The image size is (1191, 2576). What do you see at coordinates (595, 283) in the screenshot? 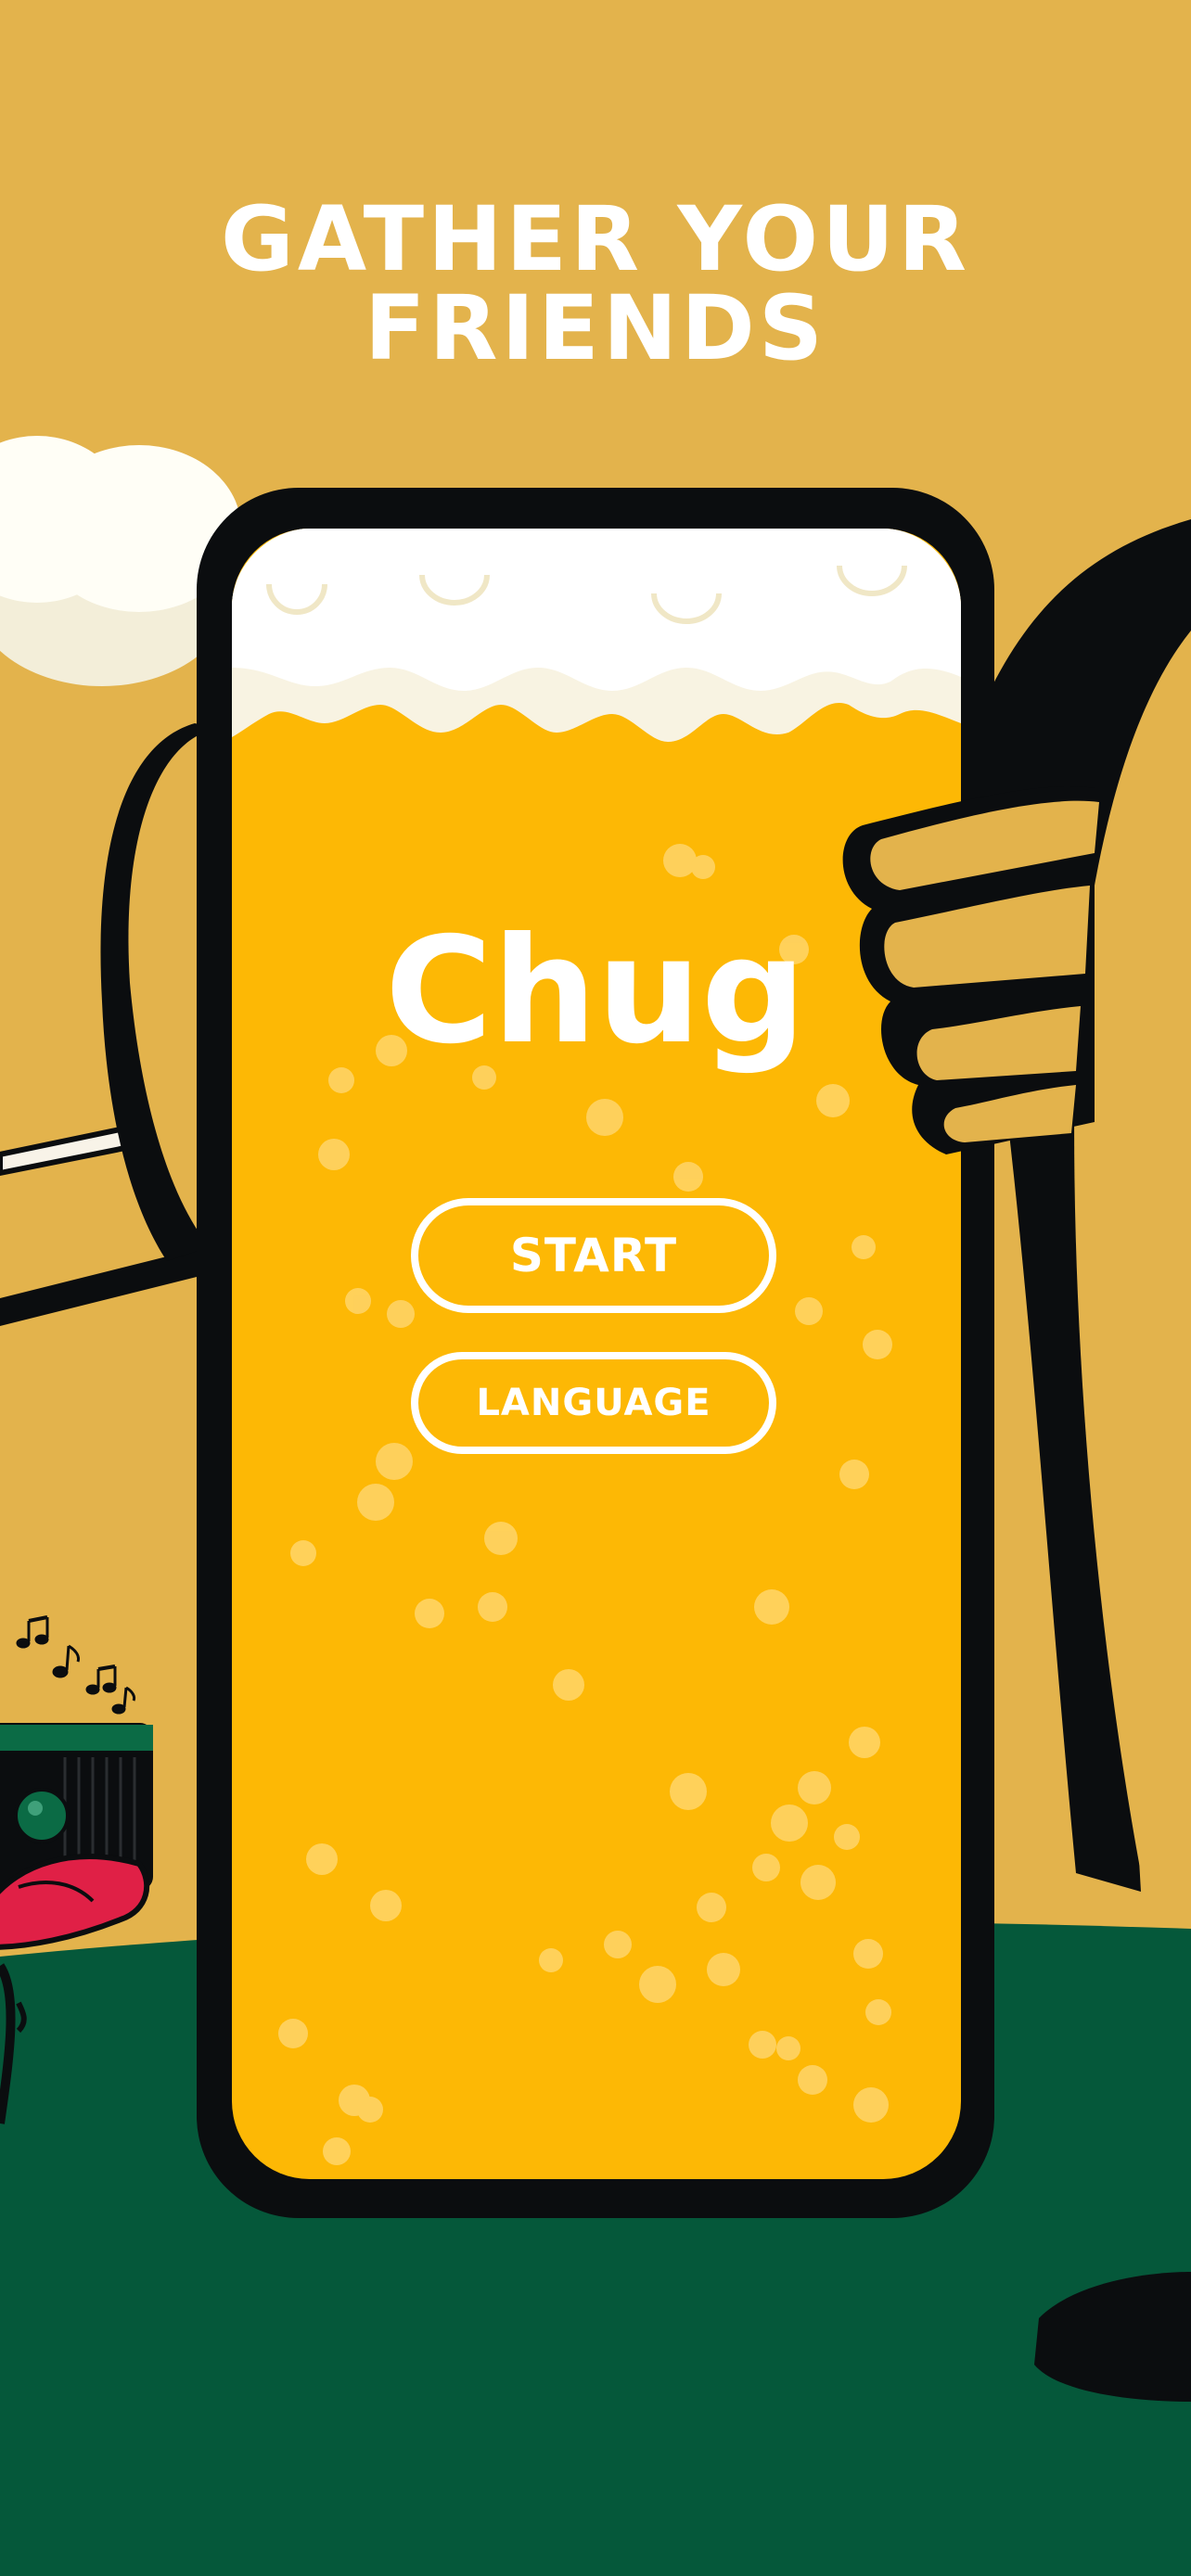
I see `headline: GATHER YOUR FRIENDS` at bounding box center [595, 283].